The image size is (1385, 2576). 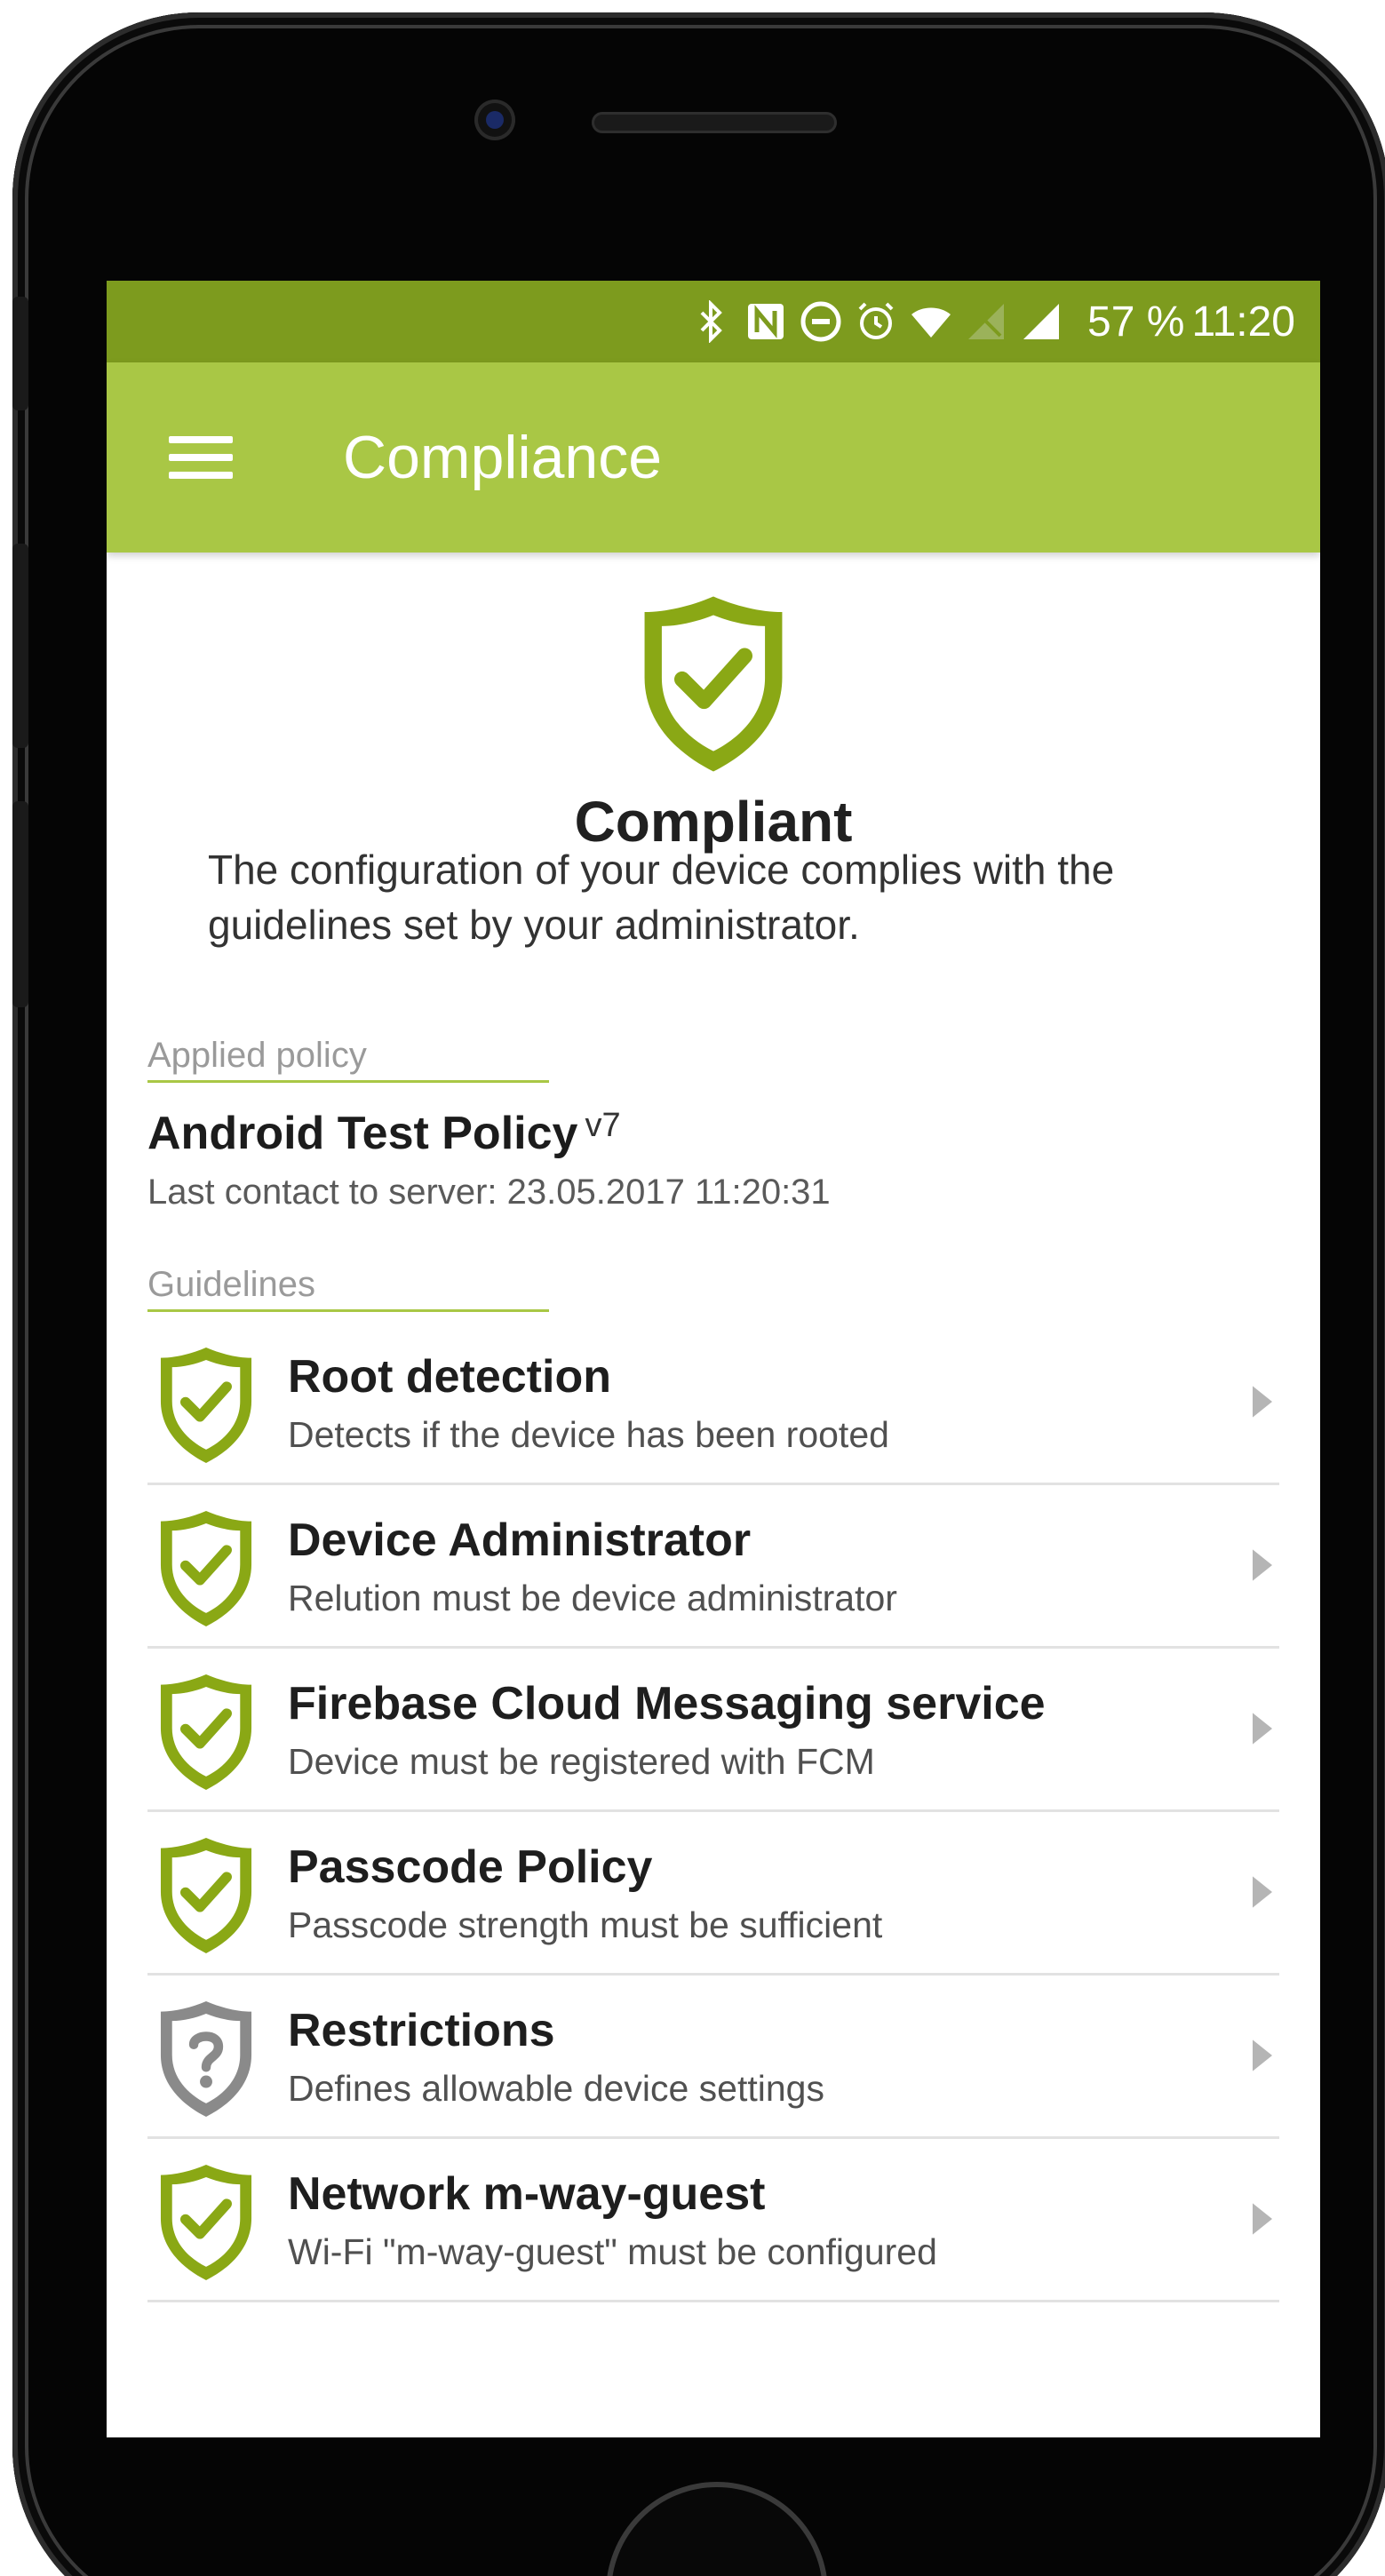 What do you see at coordinates (667, 1703) in the screenshot?
I see `guideline-title: Firebase Cloud Messaging service` at bounding box center [667, 1703].